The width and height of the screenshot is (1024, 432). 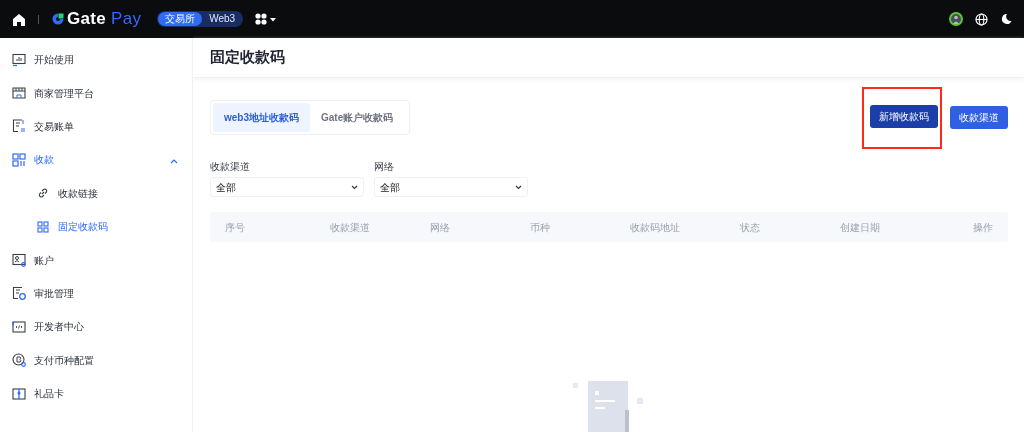 What do you see at coordinates (956, 19) in the screenshot?
I see `avatar-icon` at bounding box center [956, 19].